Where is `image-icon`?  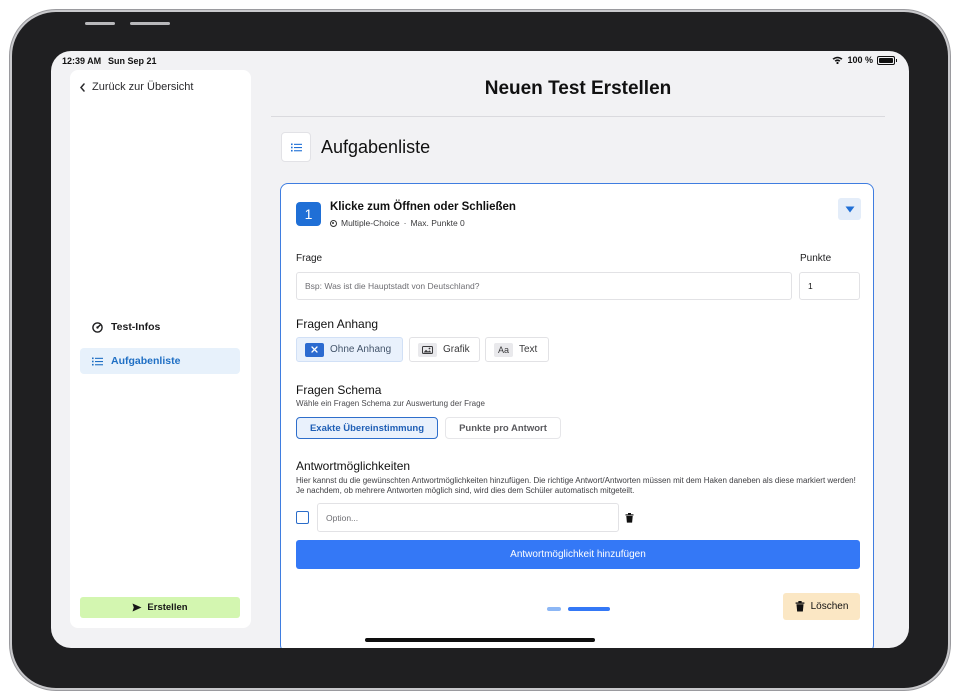
image-icon is located at coordinates (427, 349).